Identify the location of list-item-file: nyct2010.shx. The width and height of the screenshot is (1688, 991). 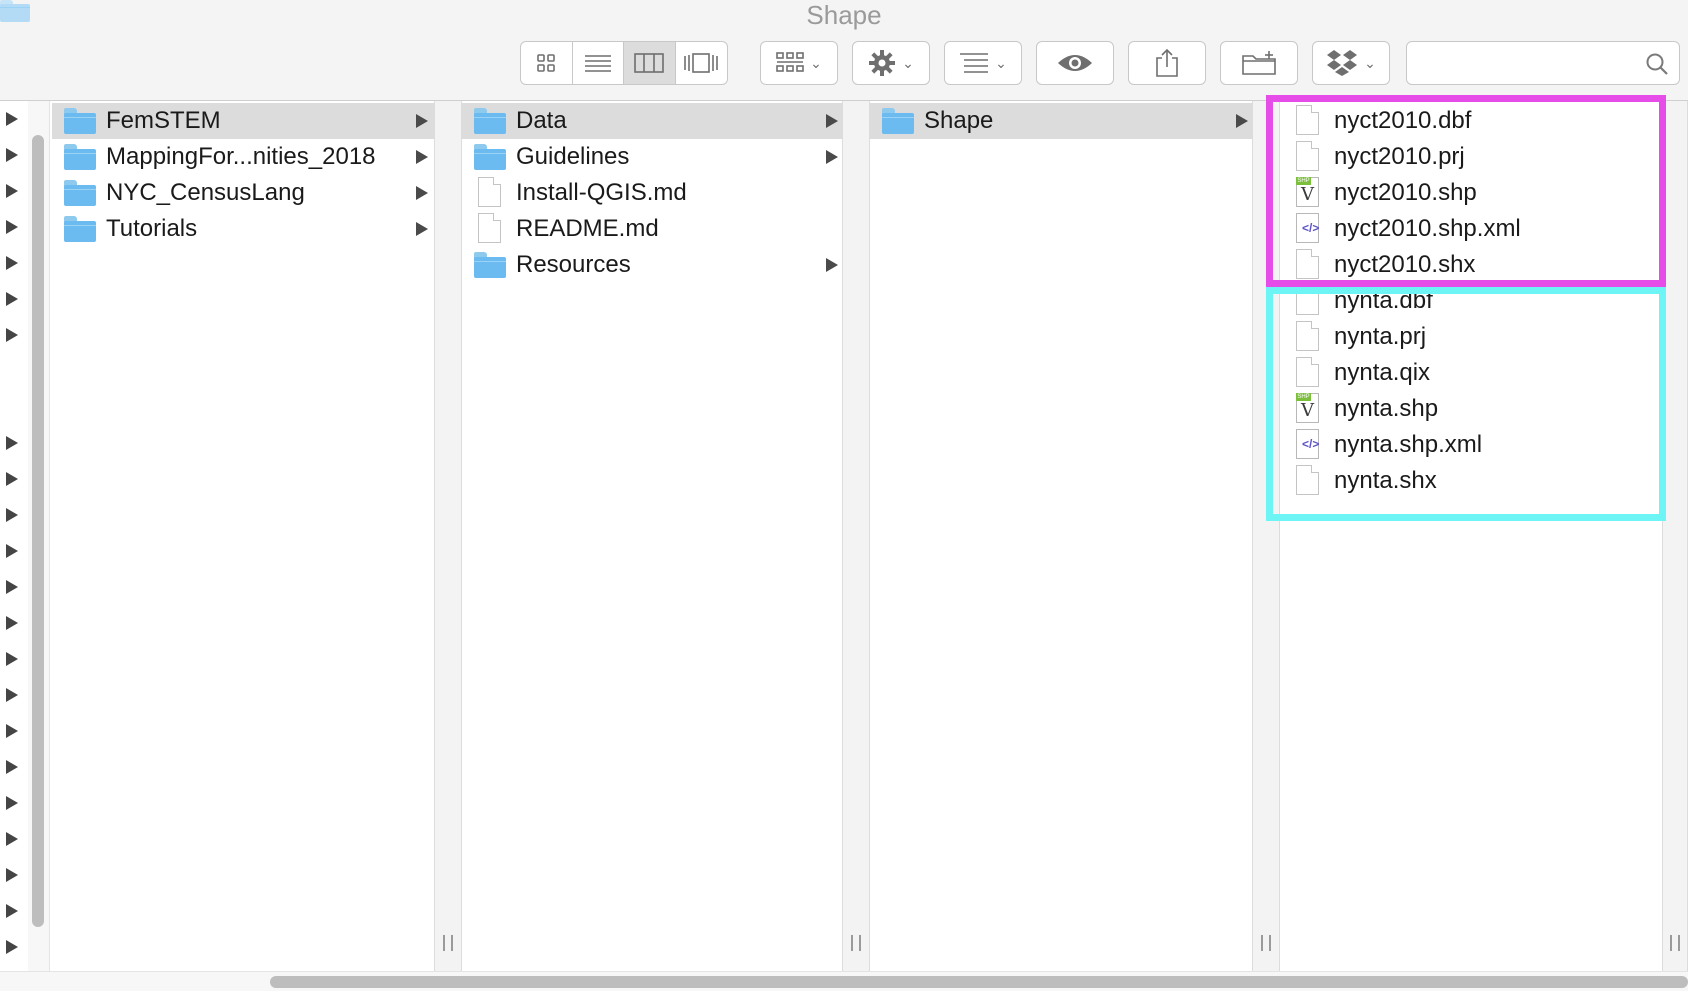
(1470, 265).